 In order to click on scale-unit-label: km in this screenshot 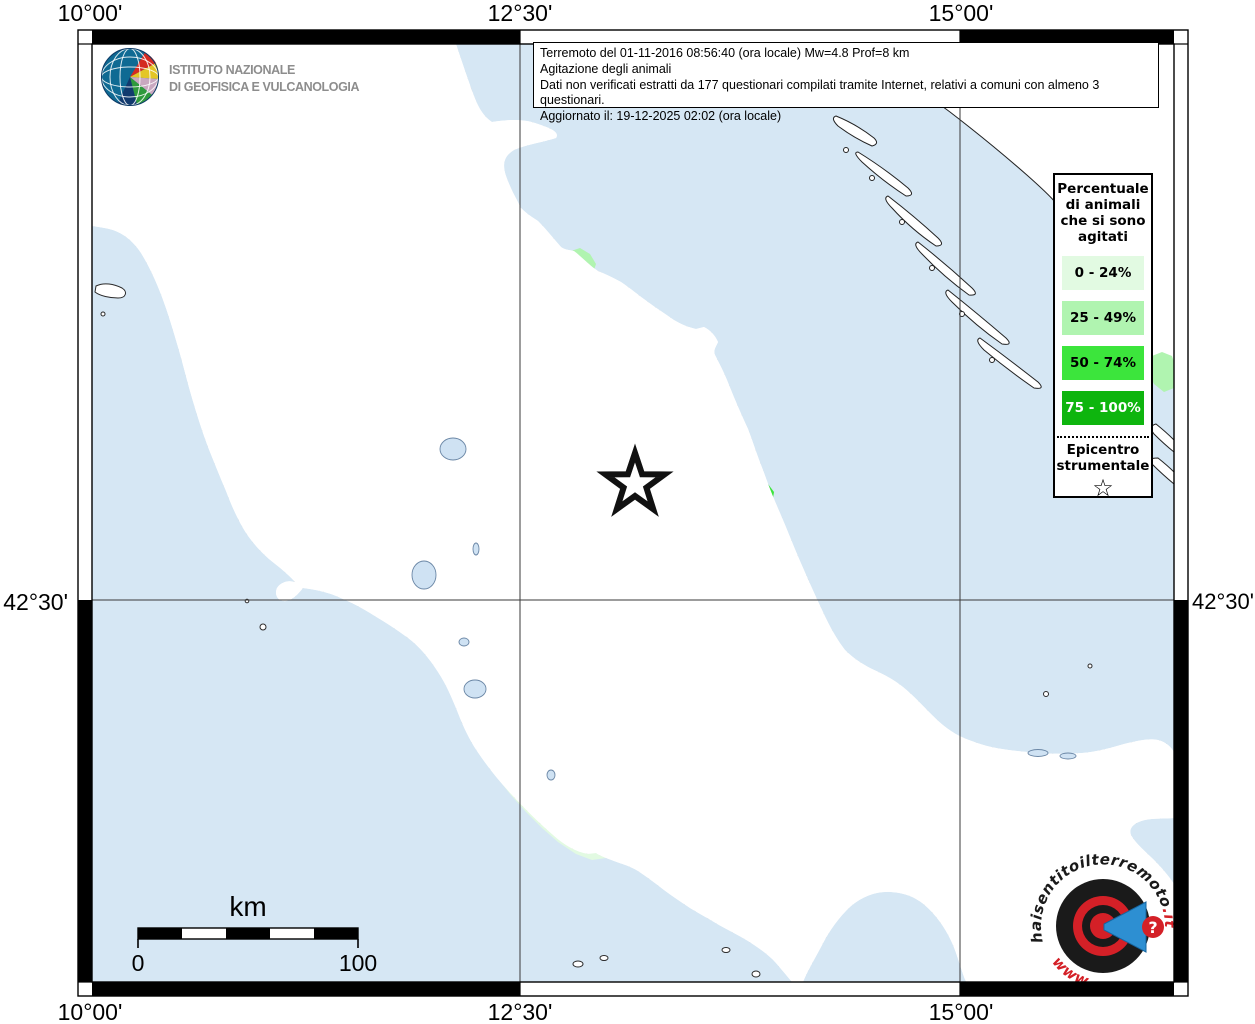, I will do `click(247, 906)`.